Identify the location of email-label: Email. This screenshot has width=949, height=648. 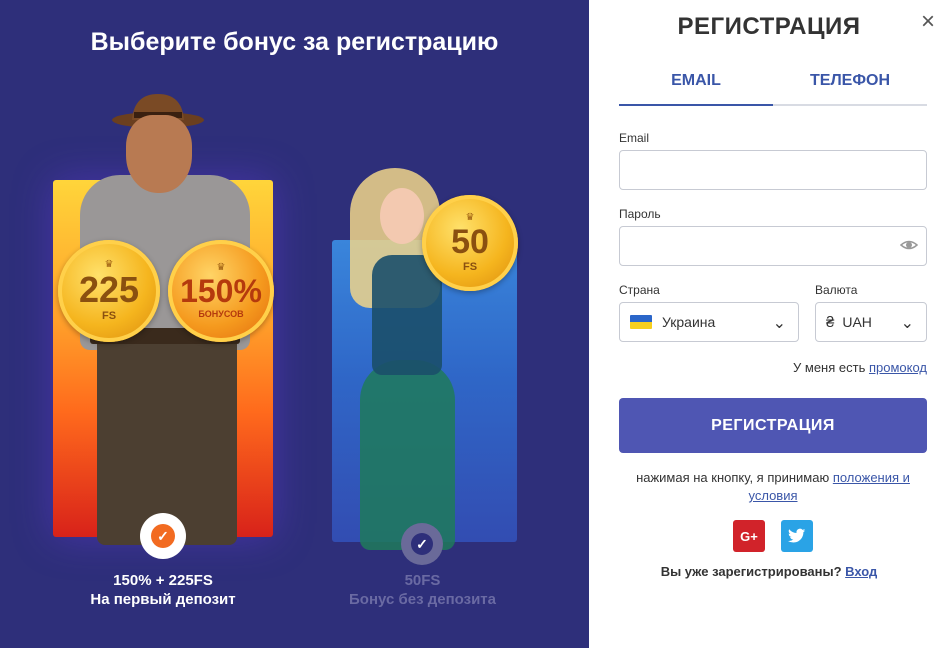
(634, 138).